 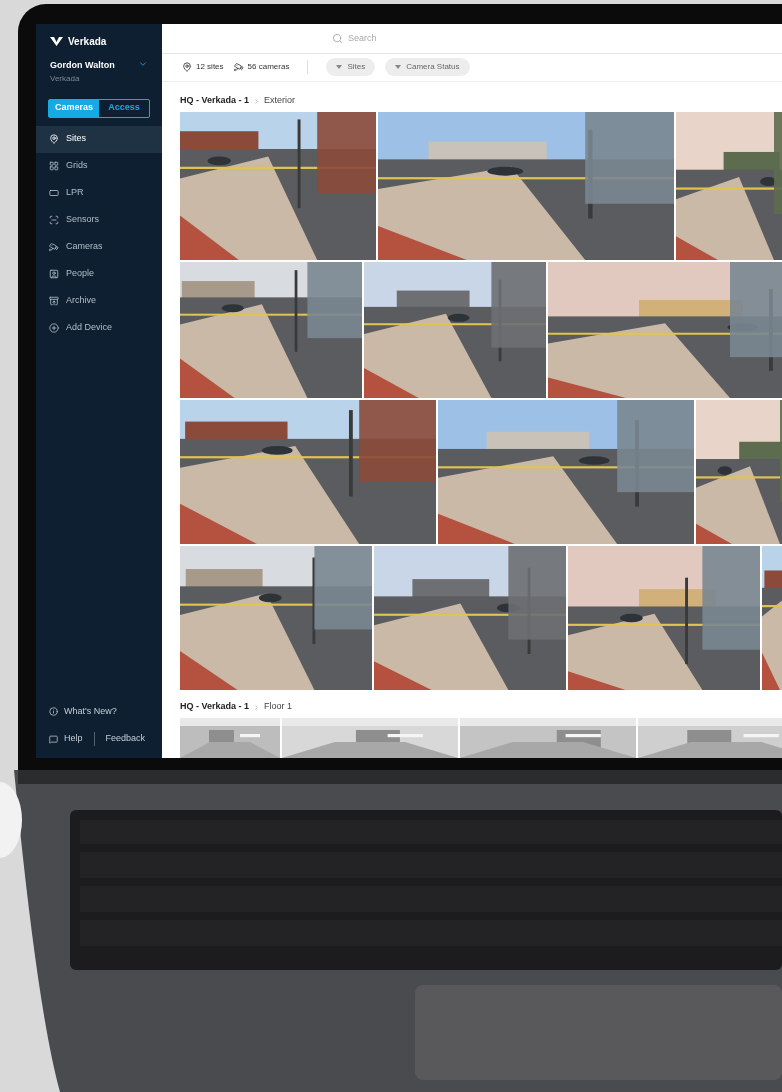 I want to click on tray-icon, so click(x=54, y=301).